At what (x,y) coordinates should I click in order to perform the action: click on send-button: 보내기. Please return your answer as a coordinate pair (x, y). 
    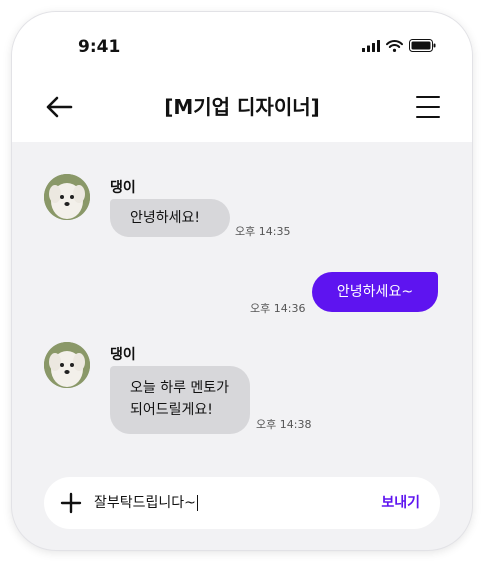
    Looking at the image, I should click on (400, 503).